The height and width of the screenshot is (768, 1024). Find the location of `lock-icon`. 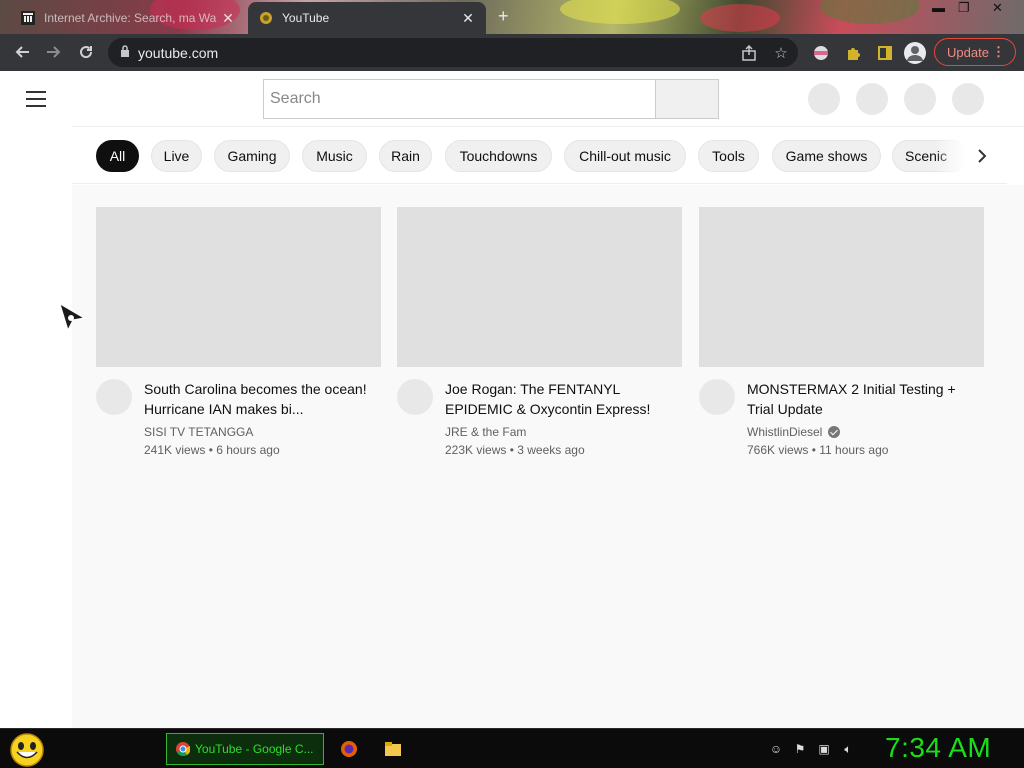

lock-icon is located at coordinates (125, 53).